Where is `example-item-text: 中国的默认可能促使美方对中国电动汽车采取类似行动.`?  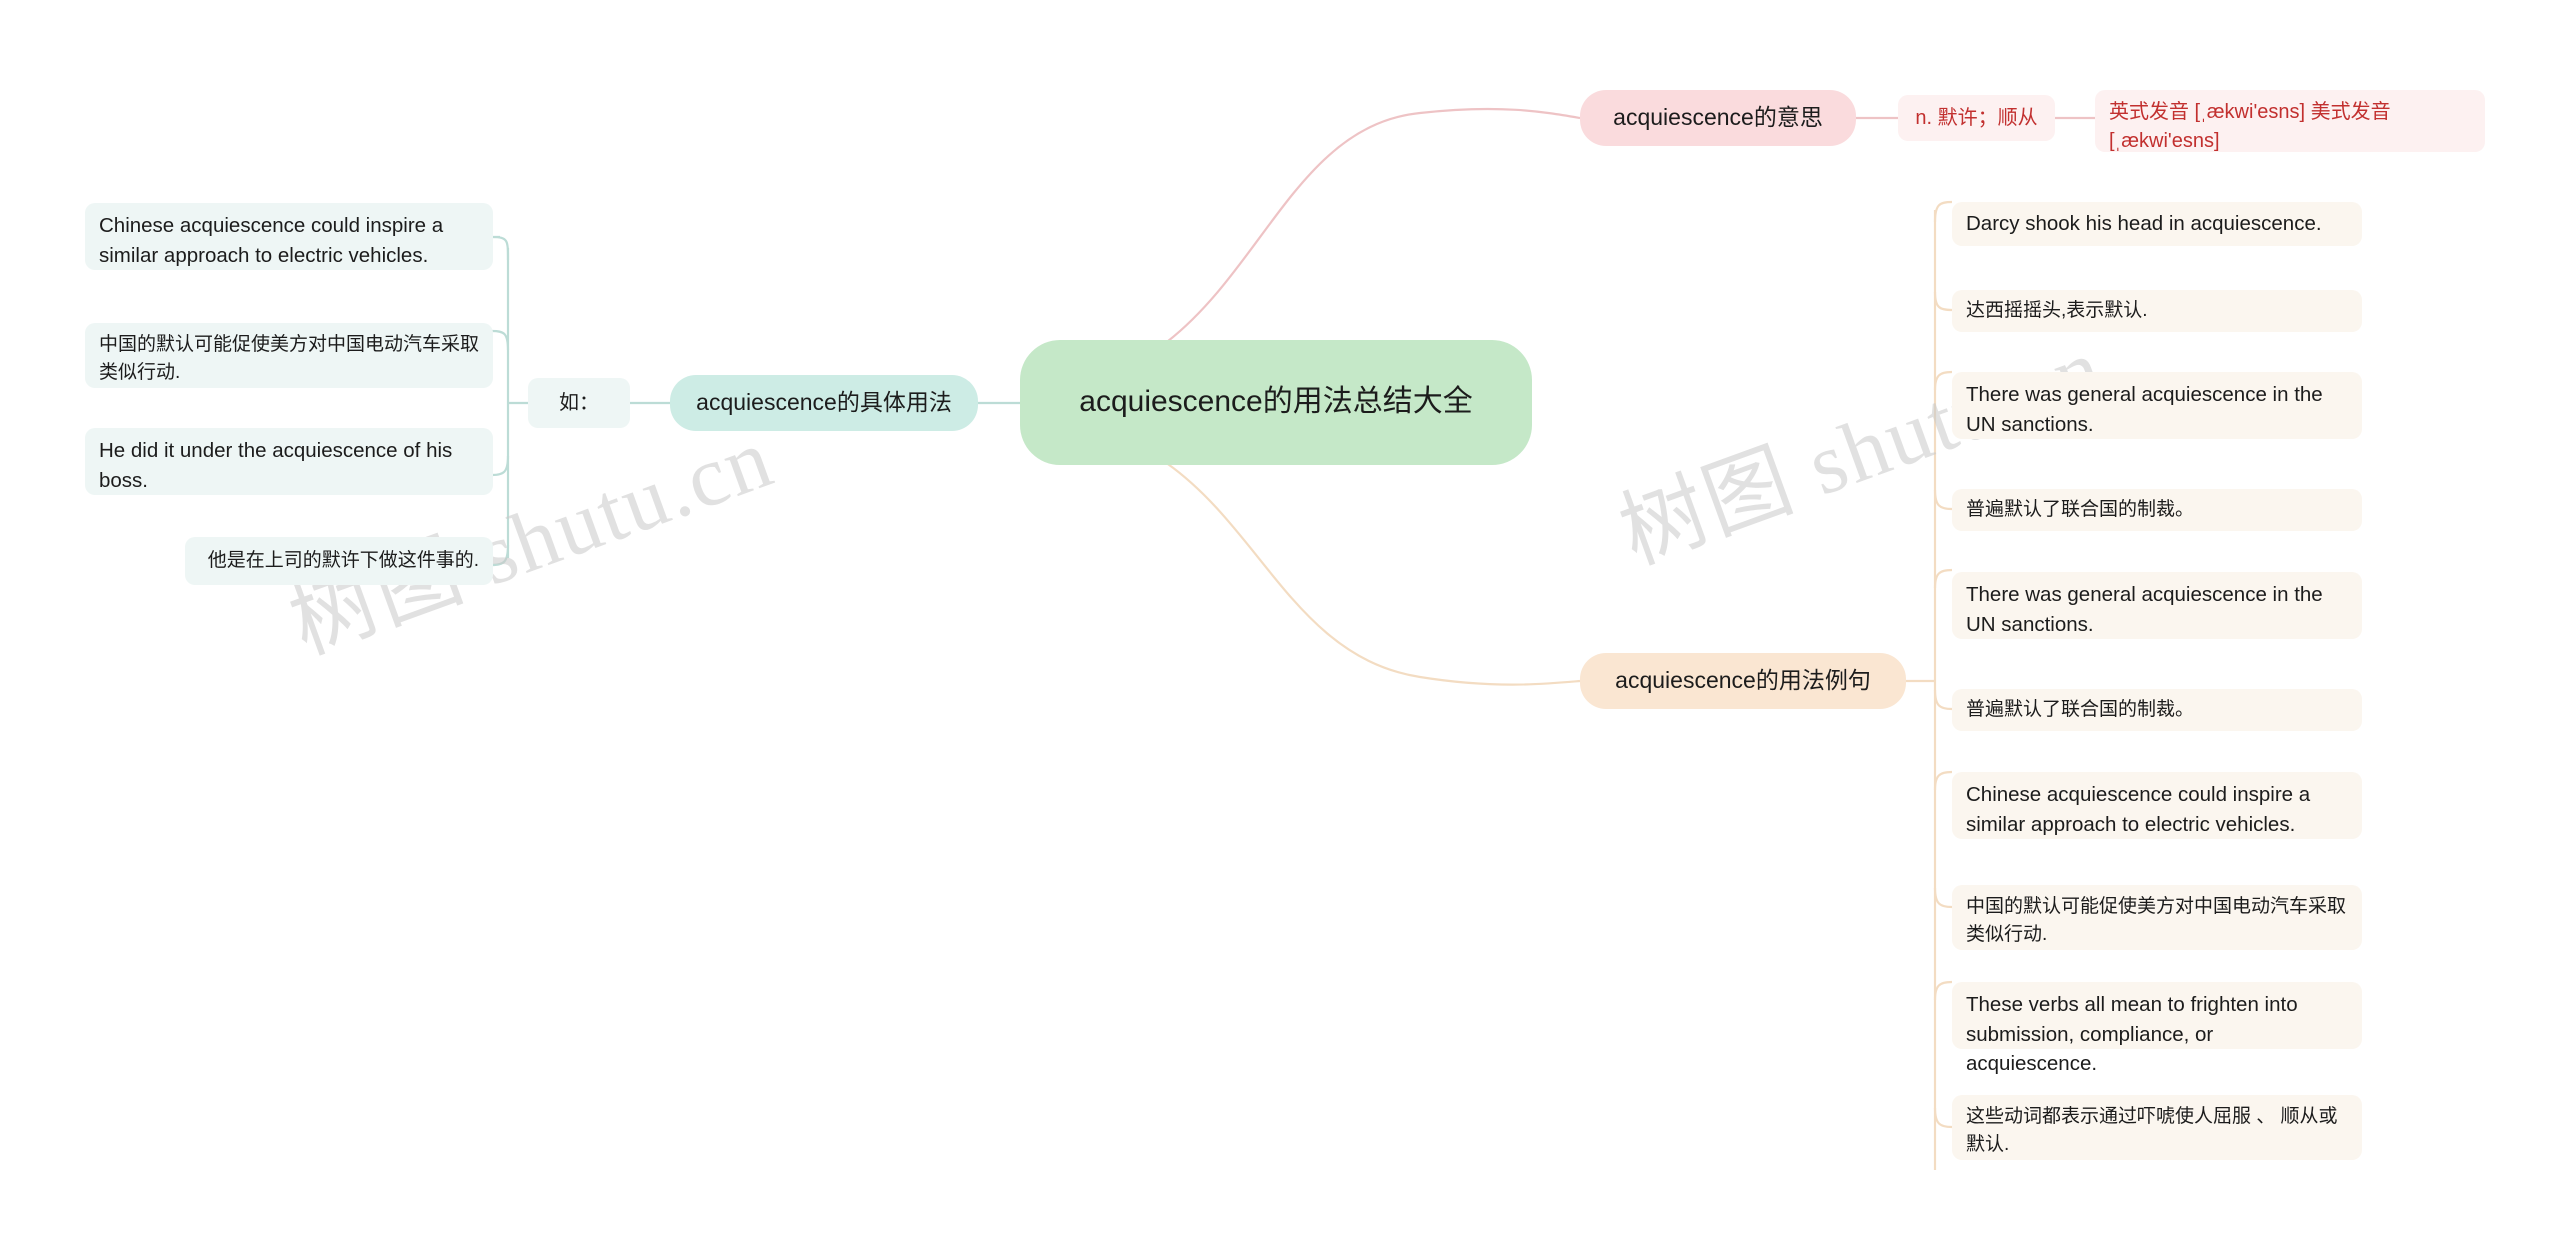 example-item-text: 中国的默认可能促使美方对中国电动汽车采取类似行动. is located at coordinates (2156, 920).